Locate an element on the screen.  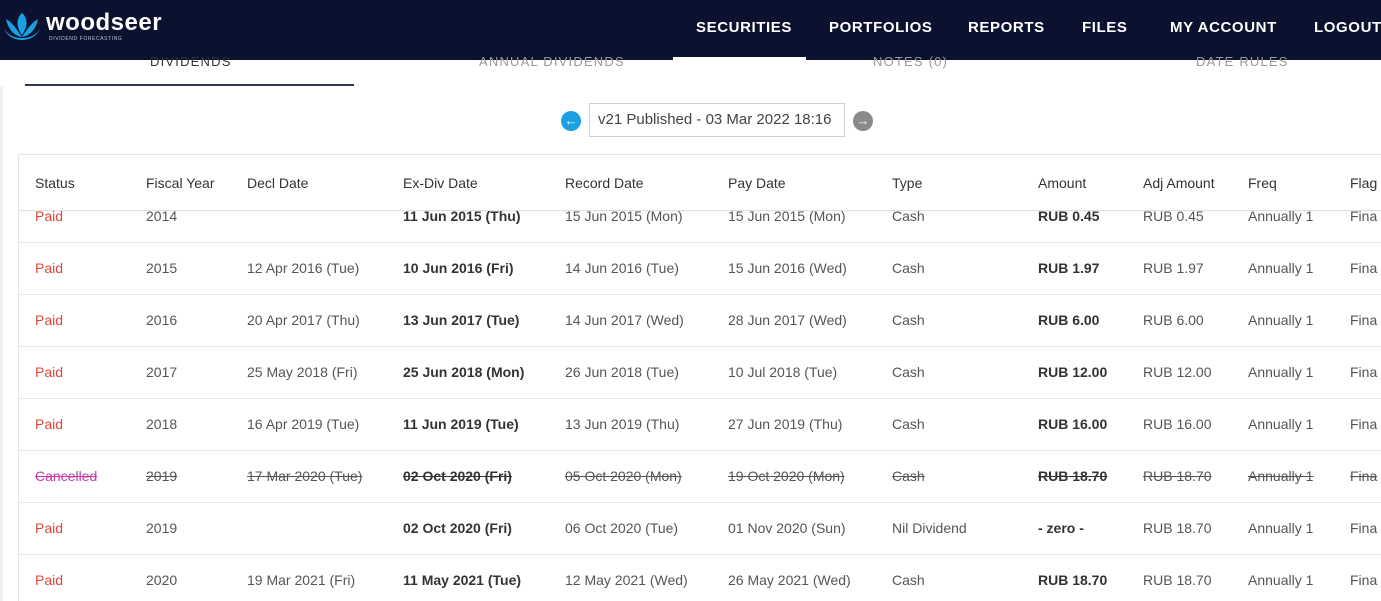
cell-fiscal-year: 2018 is located at coordinates (162, 424).